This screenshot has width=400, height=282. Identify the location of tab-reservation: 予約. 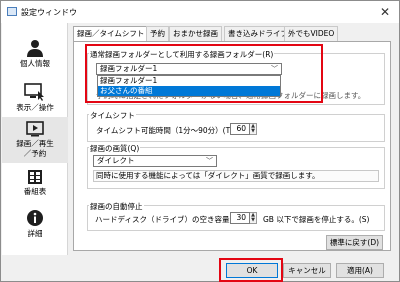
(157, 33).